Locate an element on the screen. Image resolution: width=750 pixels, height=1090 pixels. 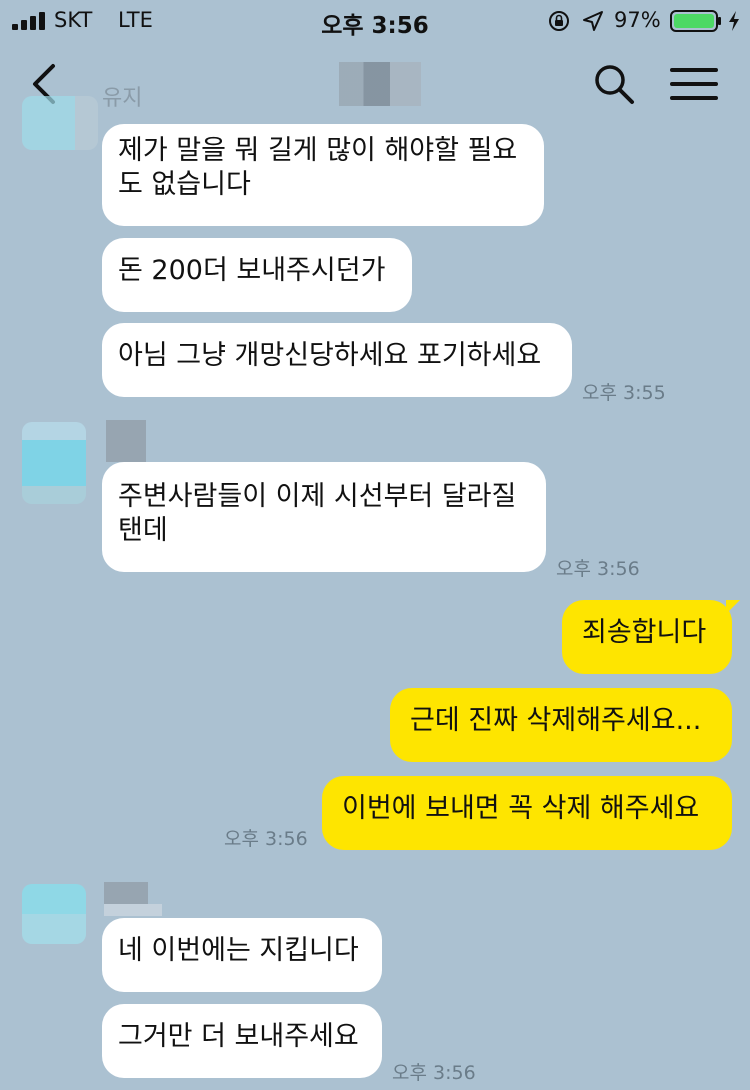
search-button is located at coordinates (614, 84).